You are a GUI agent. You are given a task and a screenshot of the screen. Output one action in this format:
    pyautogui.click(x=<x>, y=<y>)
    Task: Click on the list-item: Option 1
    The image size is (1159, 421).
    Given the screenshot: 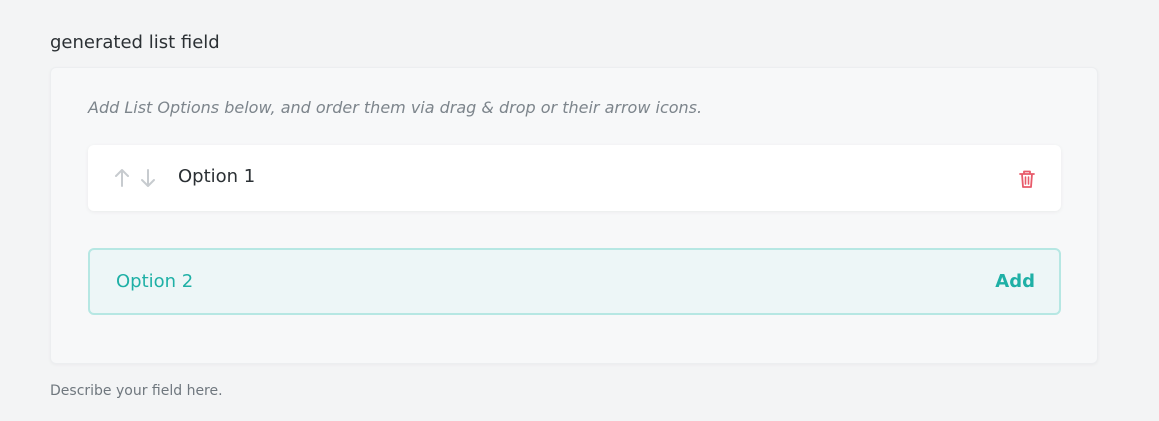 What is the action you would take?
    pyautogui.click(x=574, y=178)
    